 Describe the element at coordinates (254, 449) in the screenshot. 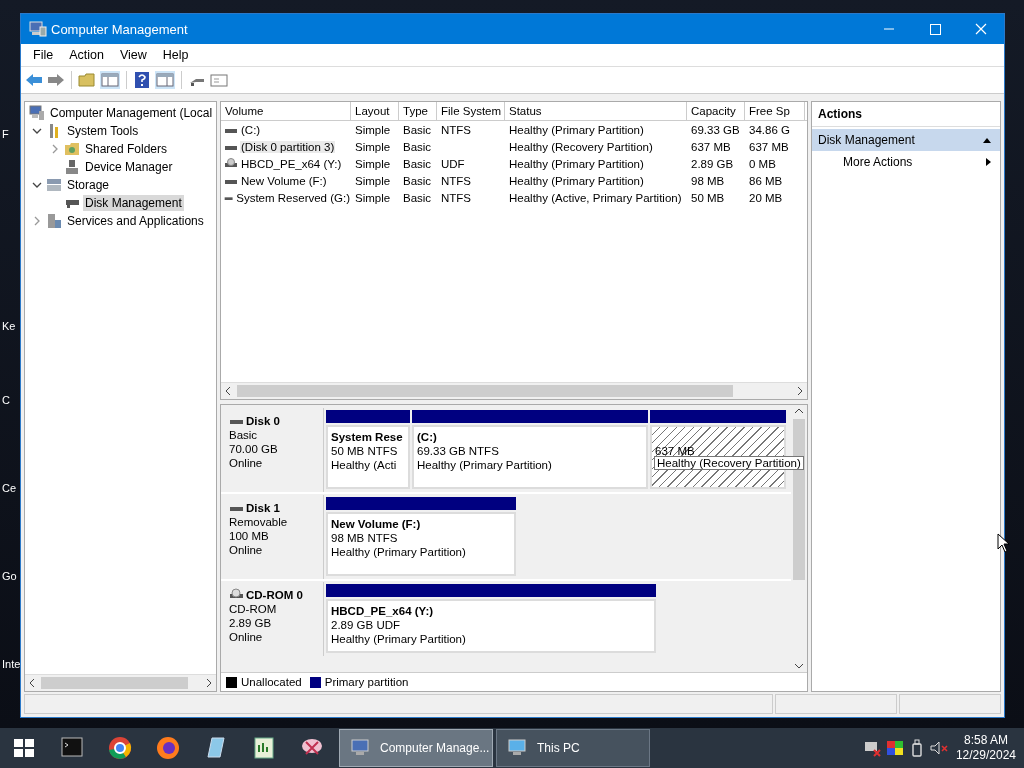

I see `disk-size: 70.00 GB` at that location.